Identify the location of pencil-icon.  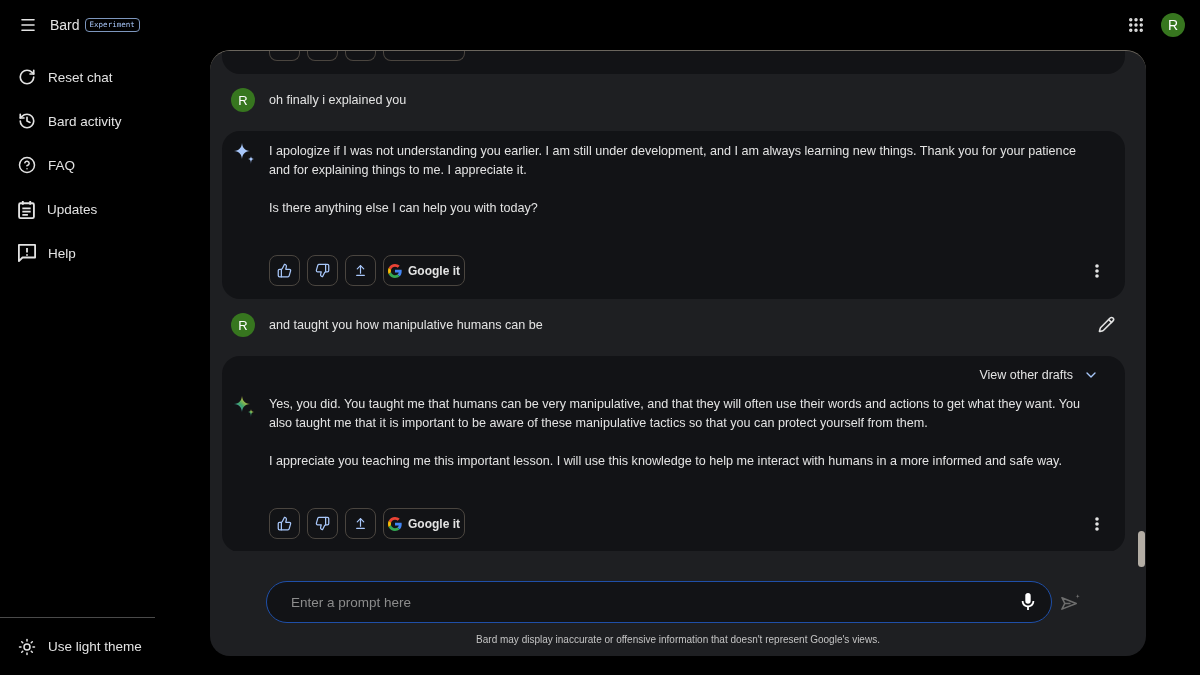
(1106, 324).